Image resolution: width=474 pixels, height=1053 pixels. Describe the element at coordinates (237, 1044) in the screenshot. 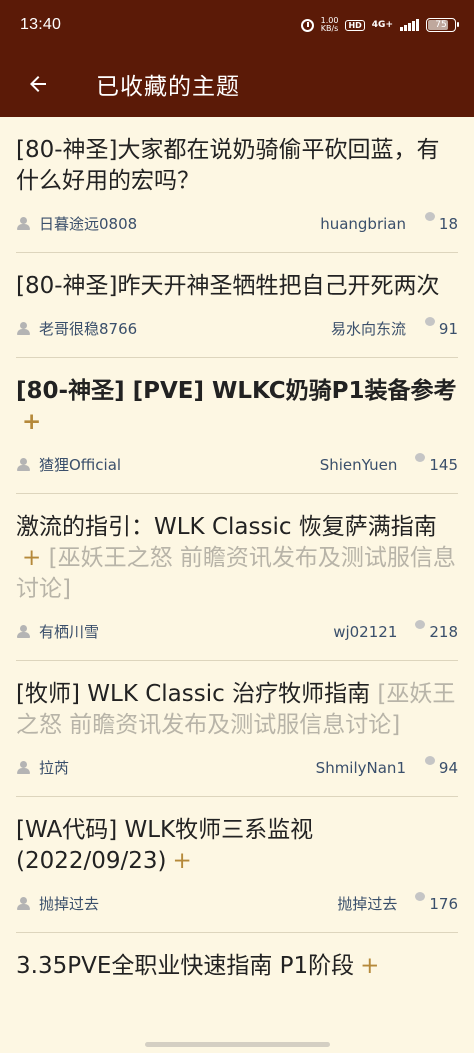

I see `home-indicator` at that location.